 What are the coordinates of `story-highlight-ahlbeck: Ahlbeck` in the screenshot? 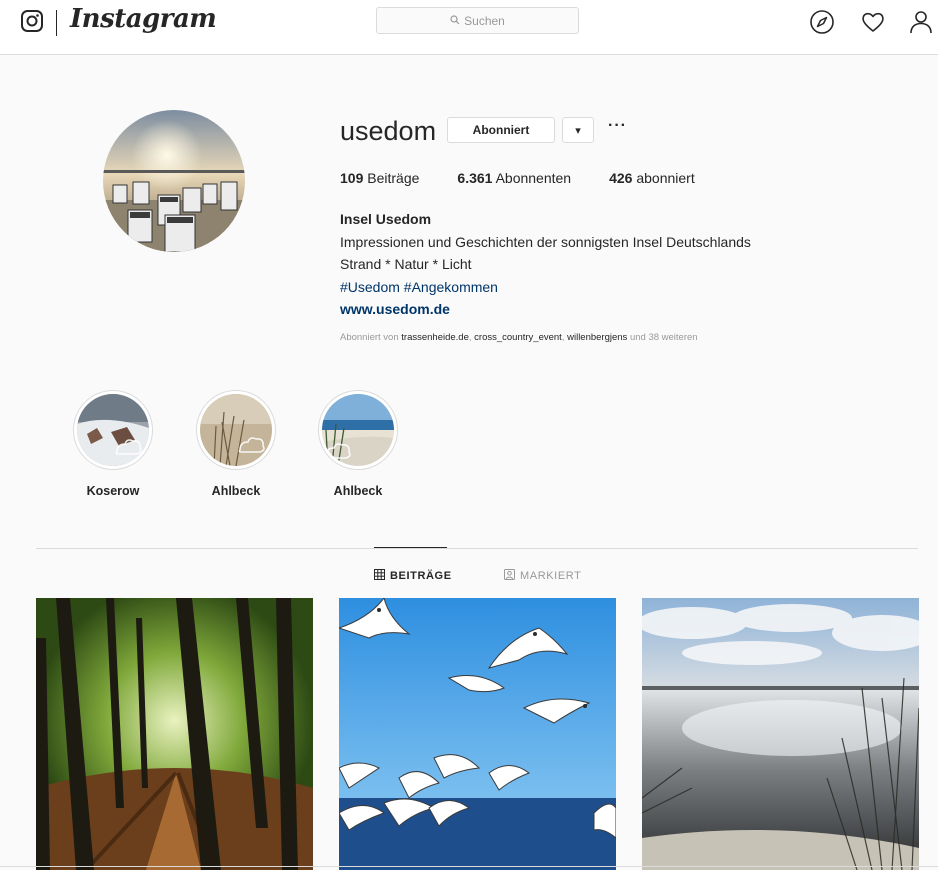 It's located at (236, 444).